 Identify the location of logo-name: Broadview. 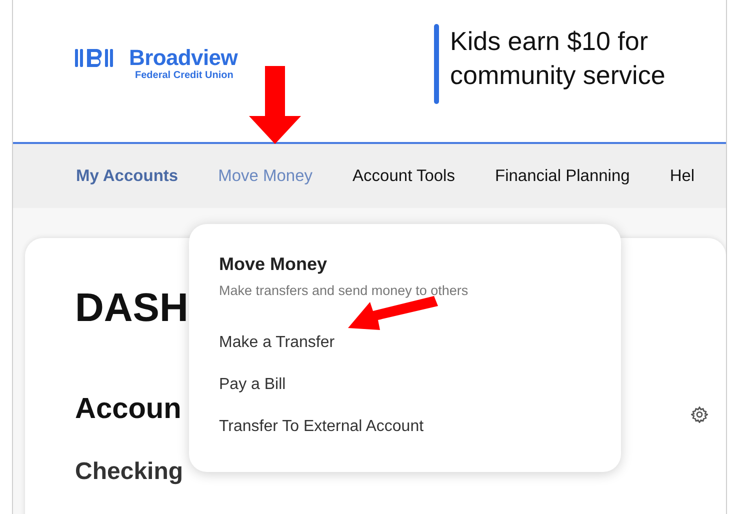
(183, 57).